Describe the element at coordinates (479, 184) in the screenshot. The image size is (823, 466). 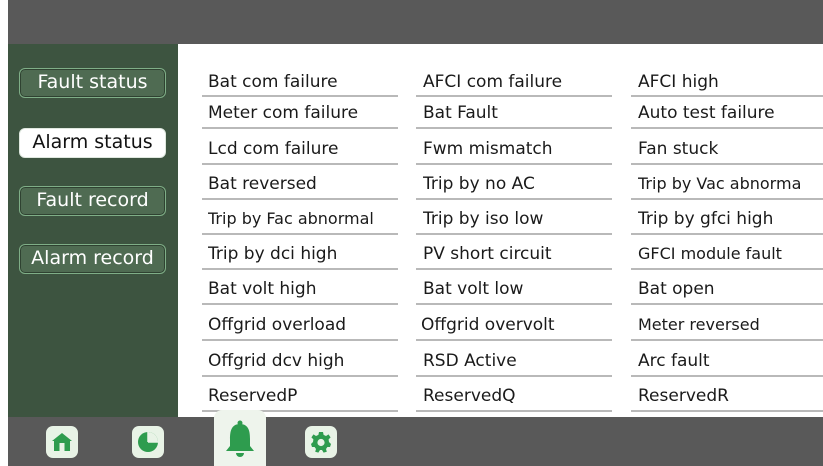
I see `list-item: Trip by no AC` at that location.